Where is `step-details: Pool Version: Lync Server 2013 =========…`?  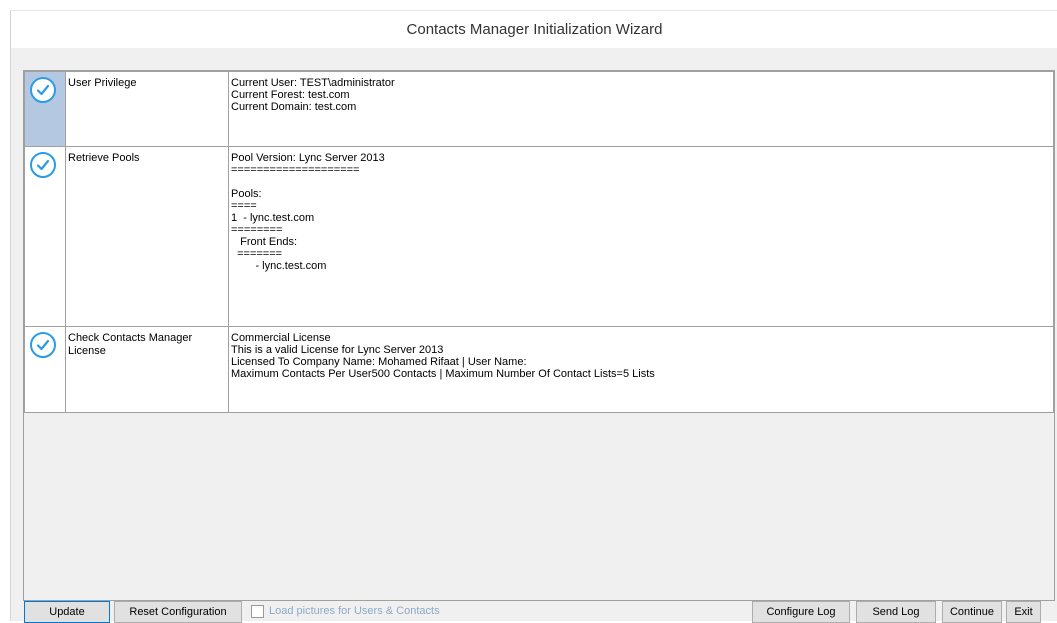
step-details: Pool Version: Lync Server 2013 =========… is located at coordinates (308, 212).